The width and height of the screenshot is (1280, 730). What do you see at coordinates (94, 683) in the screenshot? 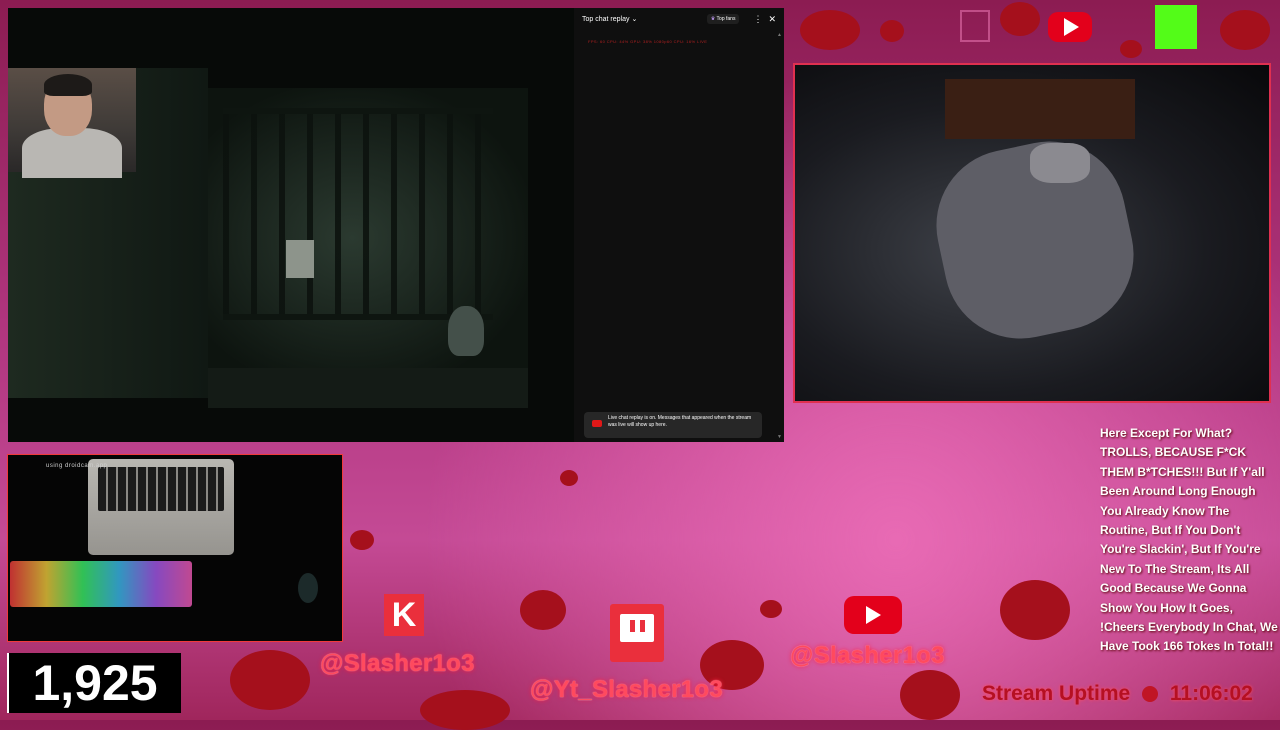
I see `counter: 1,925` at bounding box center [94, 683].